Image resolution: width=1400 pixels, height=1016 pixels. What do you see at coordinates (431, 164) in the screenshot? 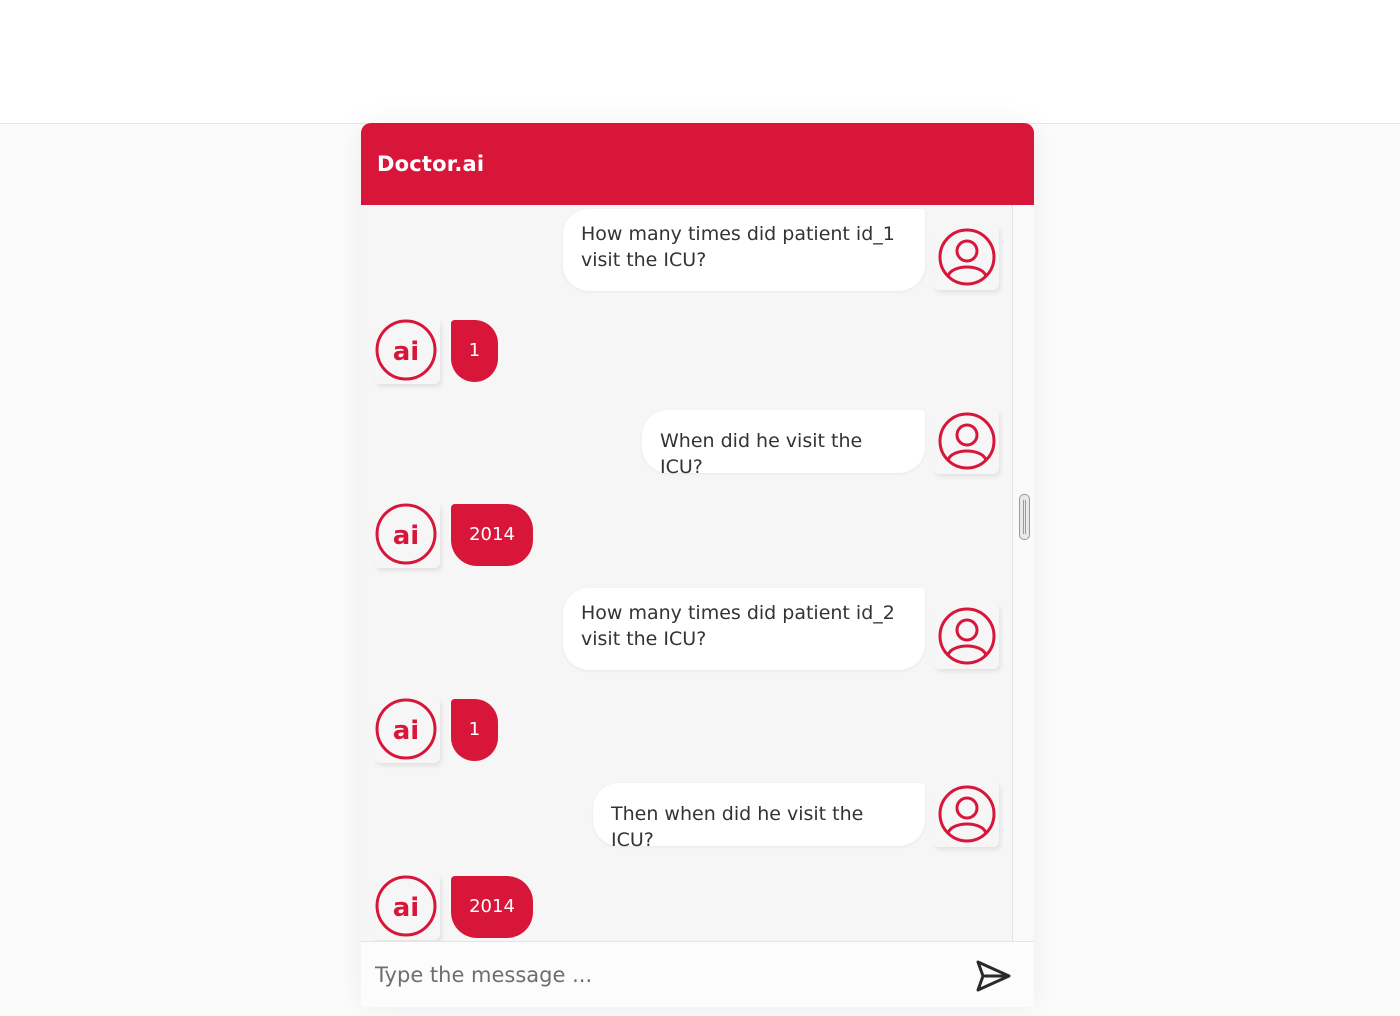
I see `chat-title: Doctor.ai` at bounding box center [431, 164].